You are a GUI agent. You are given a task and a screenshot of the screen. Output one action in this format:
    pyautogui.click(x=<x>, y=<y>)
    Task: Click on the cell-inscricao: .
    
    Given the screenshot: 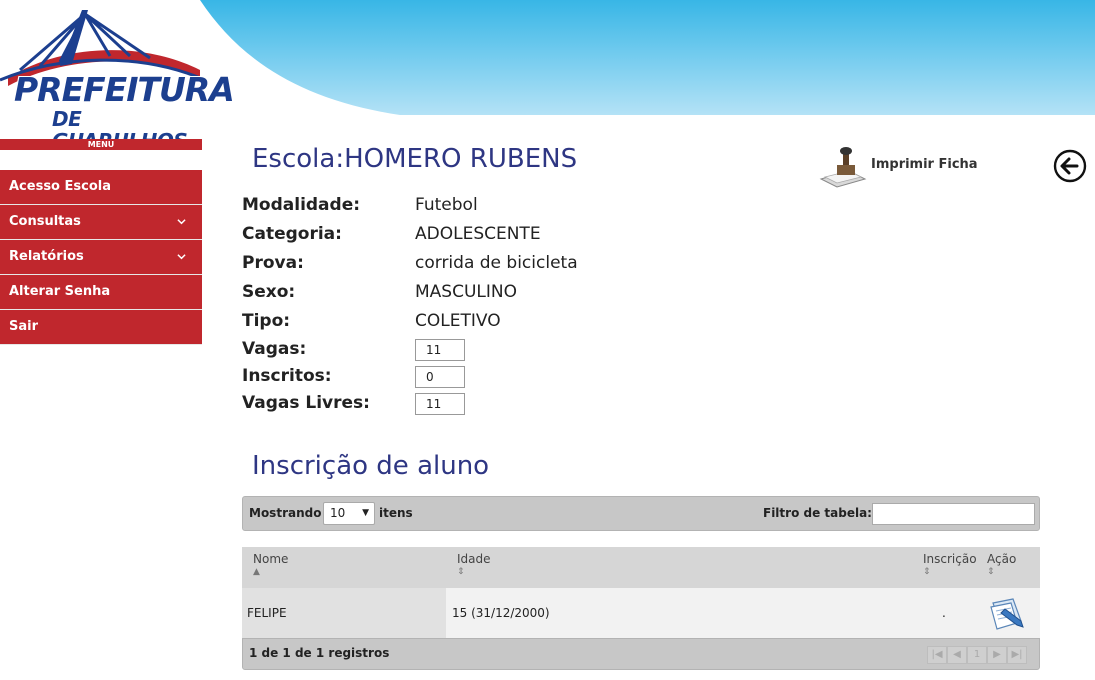 What is the action you would take?
    pyautogui.click(x=944, y=613)
    